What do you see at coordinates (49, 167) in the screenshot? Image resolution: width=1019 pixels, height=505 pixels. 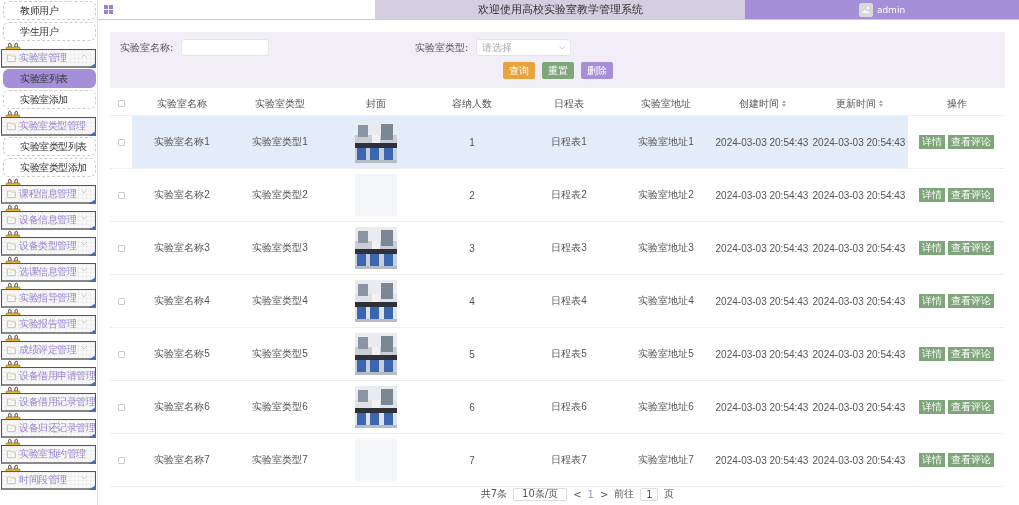 I see `sidebar-item: 实验室类型添加` at bounding box center [49, 167].